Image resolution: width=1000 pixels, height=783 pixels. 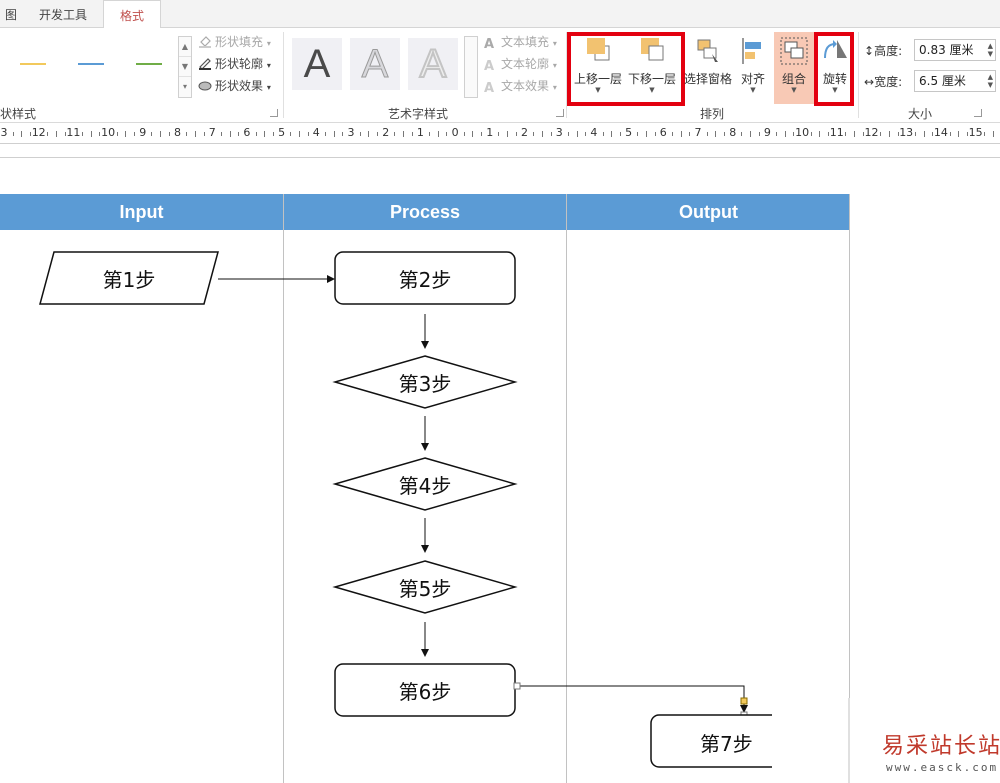 What do you see at coordinates (955, 50) in the screenshot?
I see `height-input: 0.83 厘米 ▲ ▼` at bounding box center [955, 50].